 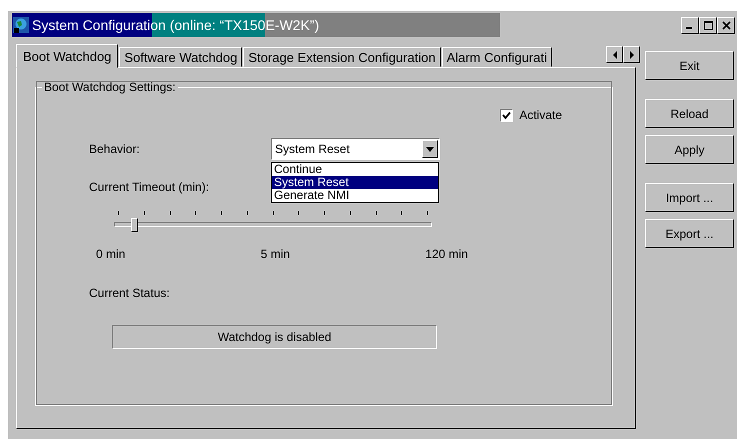 I want to click on action-button: Reload, so click(x=689, y=113).